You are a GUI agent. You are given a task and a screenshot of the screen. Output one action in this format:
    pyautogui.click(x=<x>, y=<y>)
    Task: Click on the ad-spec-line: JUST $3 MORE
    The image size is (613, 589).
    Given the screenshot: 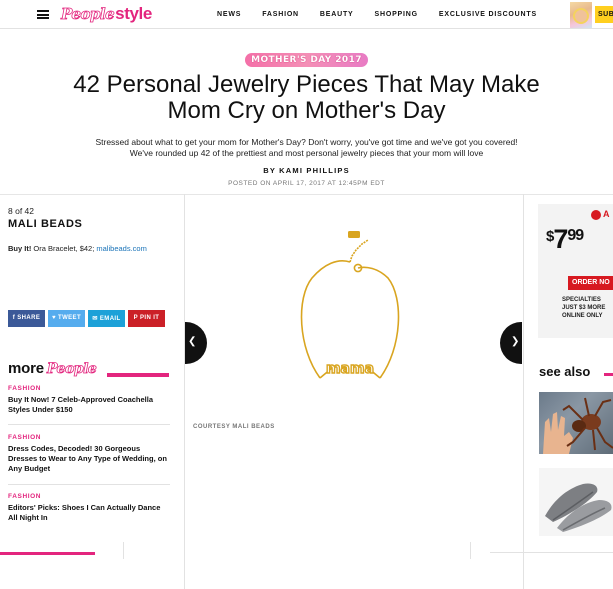 What is the action you would take?
    pyautogui.click(x=584, y=308)
    